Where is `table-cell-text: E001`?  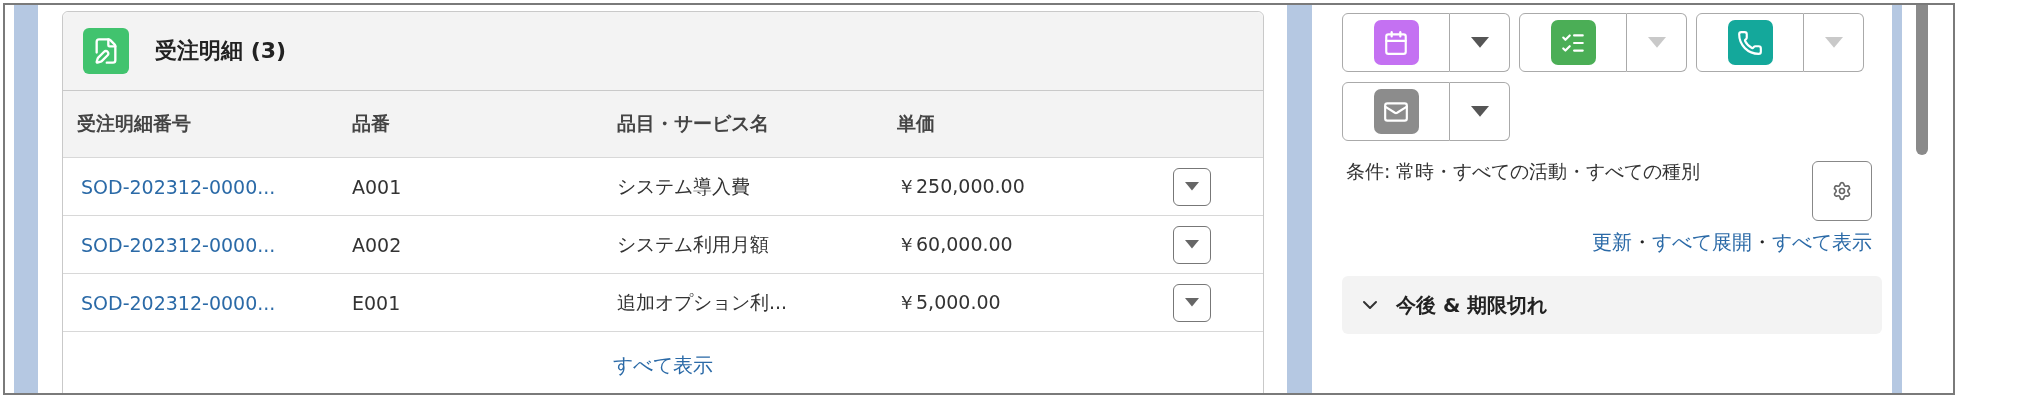
table-cell-text: E001 is located at coordinates (376, 302).